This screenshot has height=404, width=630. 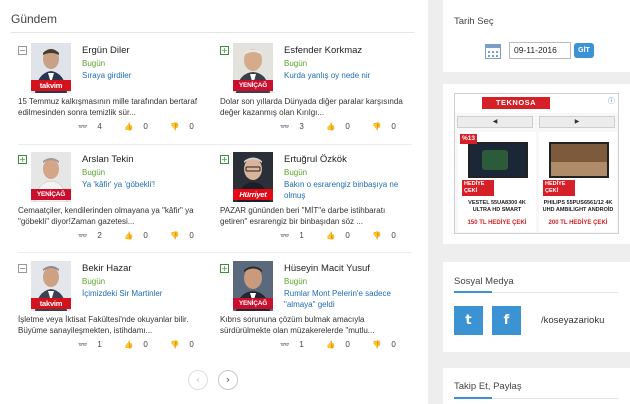 I want to click on title-accent, so click(x=473, y=292).